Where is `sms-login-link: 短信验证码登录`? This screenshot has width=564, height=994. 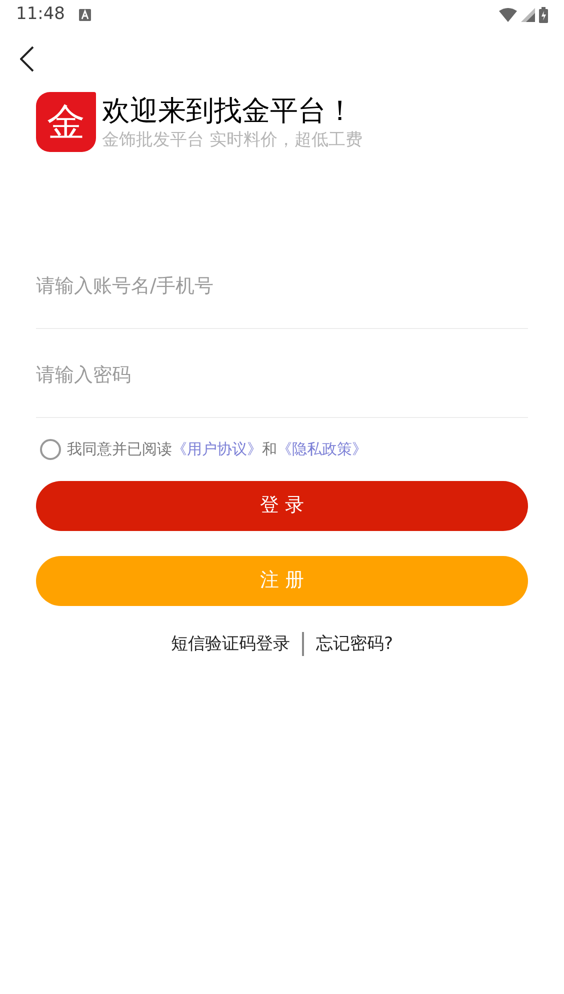 sms-login-link: 短信验证码登录 is located at coordinates (230, 644).